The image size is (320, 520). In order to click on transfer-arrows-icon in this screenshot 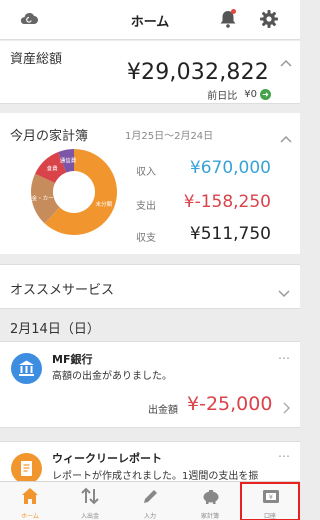, I will do `click(90, 496)`.